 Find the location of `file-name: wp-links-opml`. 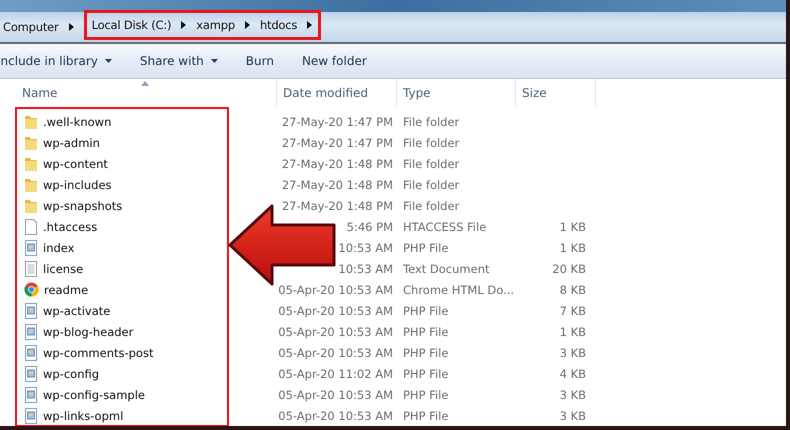

file-name: wp-links-opml is located at coordinates (83, 415).